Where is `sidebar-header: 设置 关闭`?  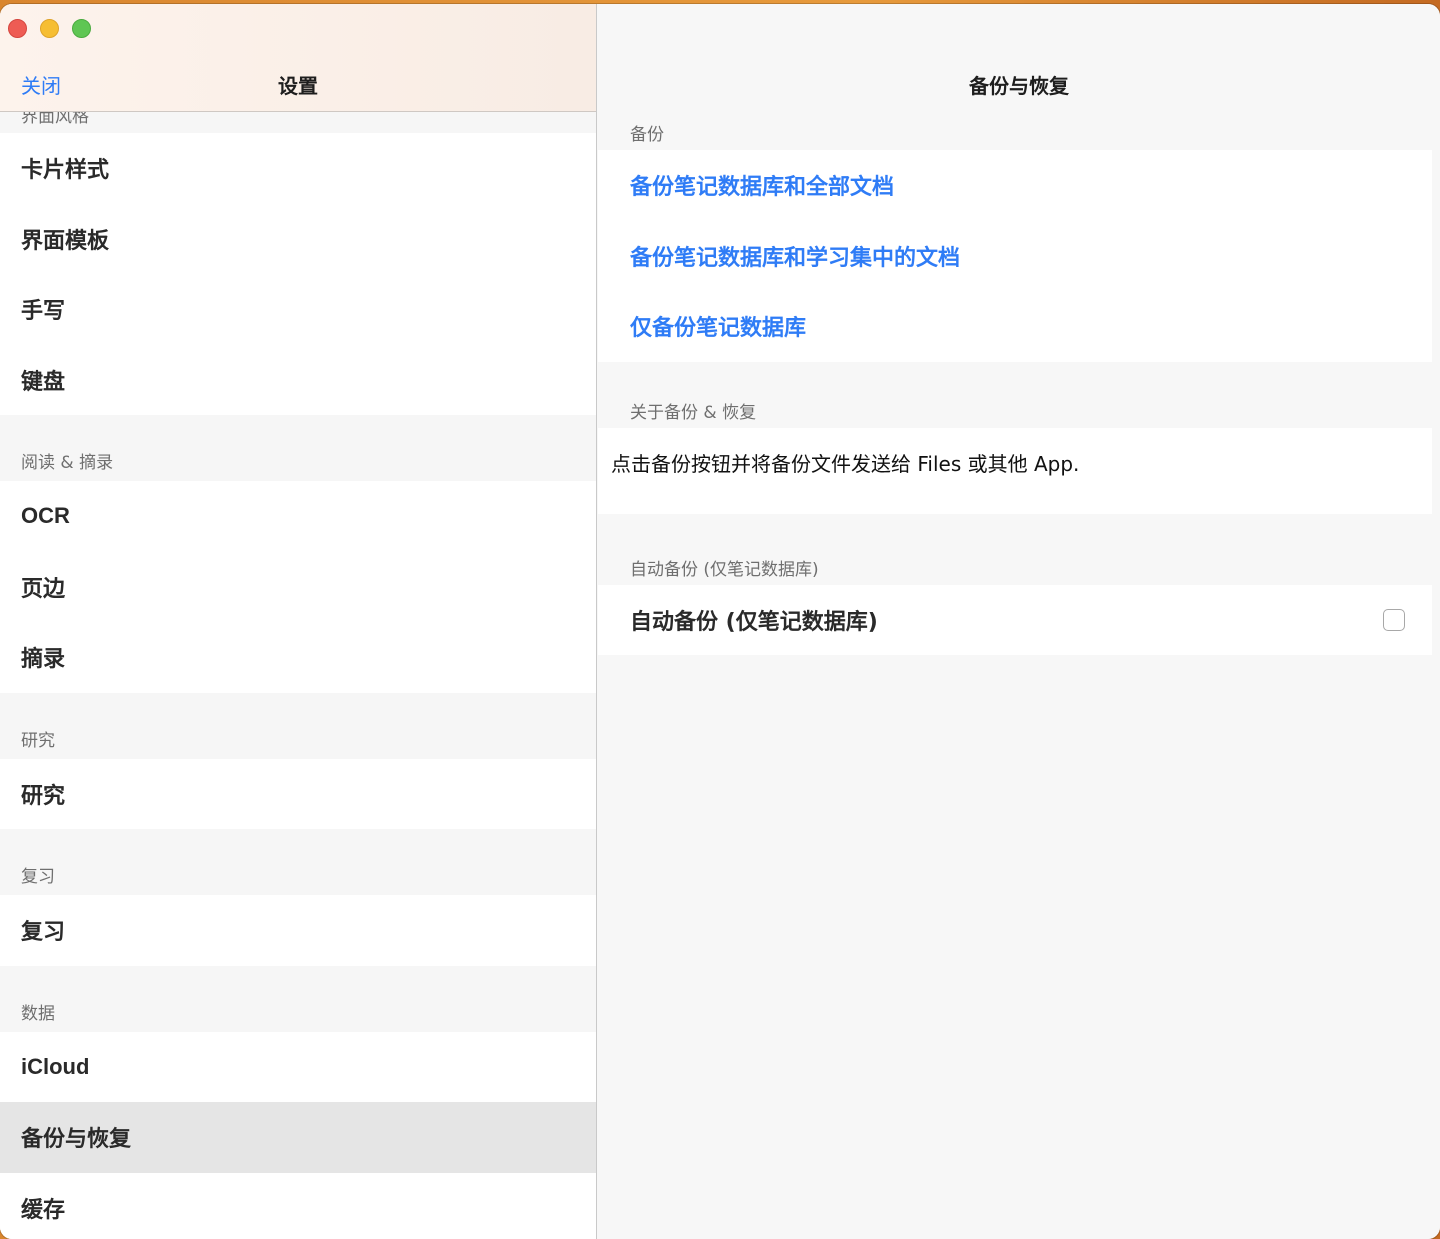
sidebar-header: 设置 关闭 is located at coordinates (298, 58).